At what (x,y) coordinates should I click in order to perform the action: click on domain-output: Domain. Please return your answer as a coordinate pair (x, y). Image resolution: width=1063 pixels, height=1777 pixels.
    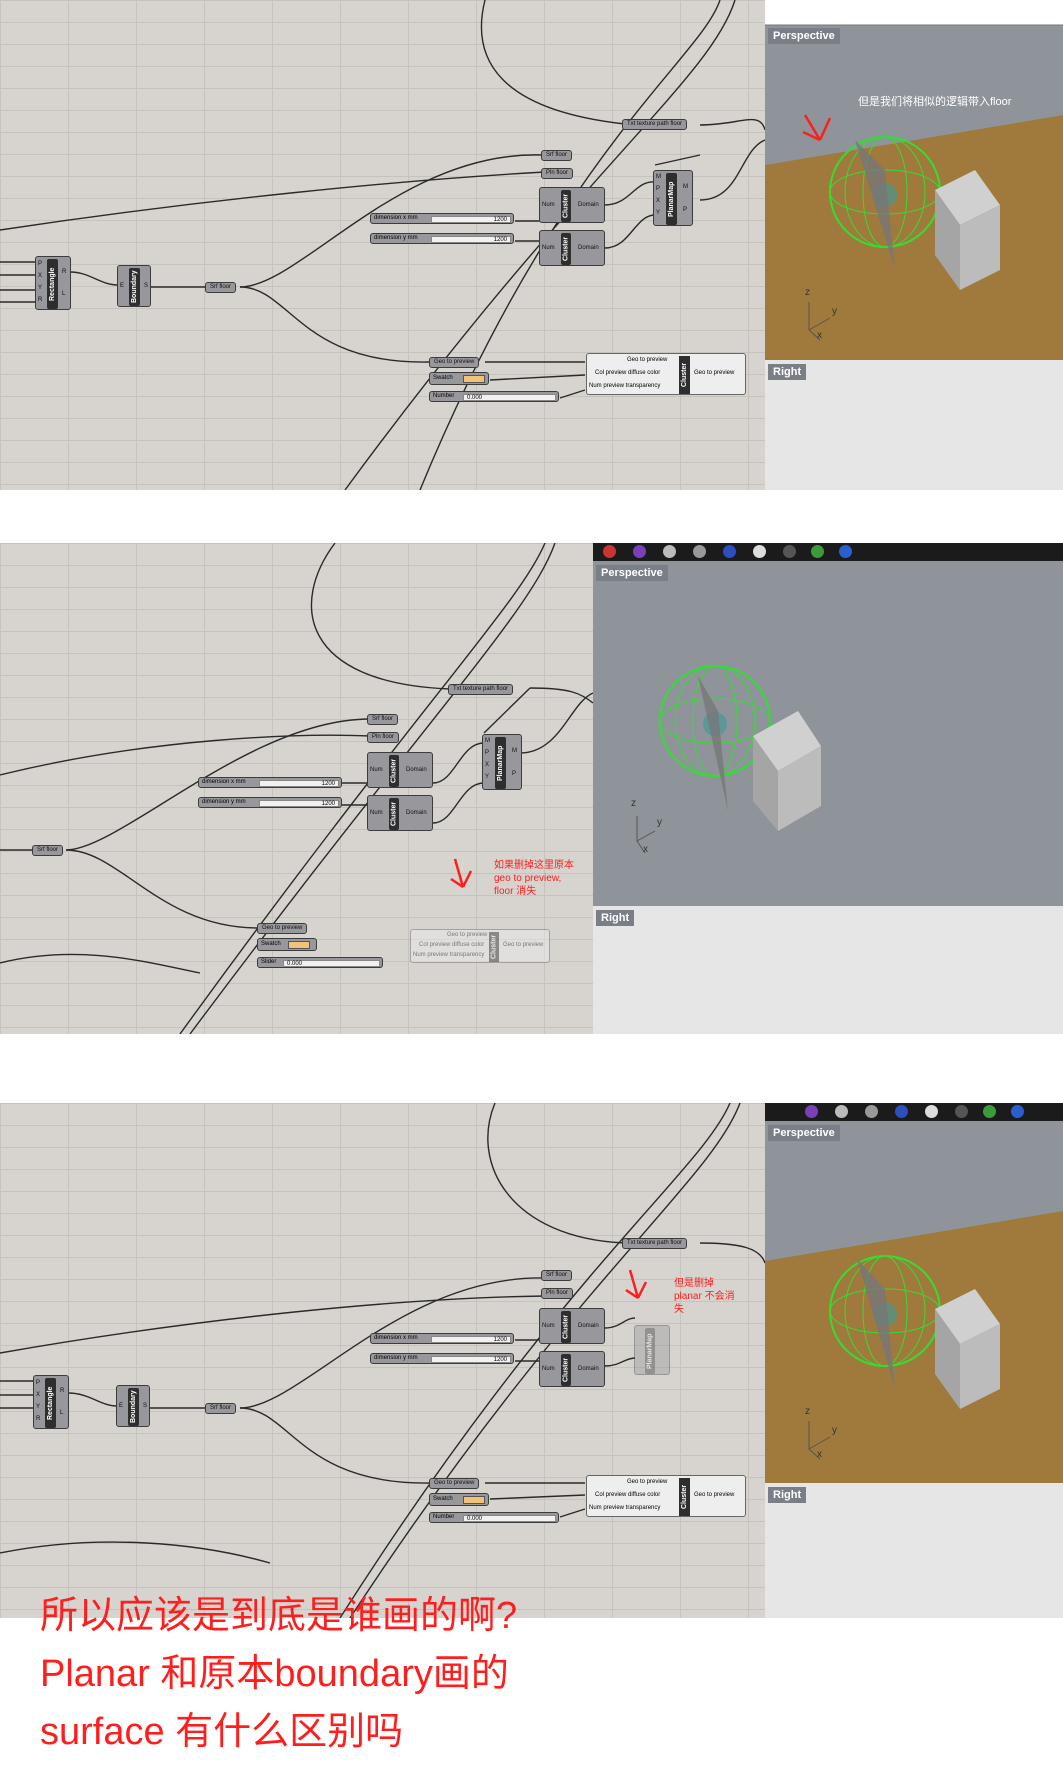
    Looking at the image, I should click on (416, 770).